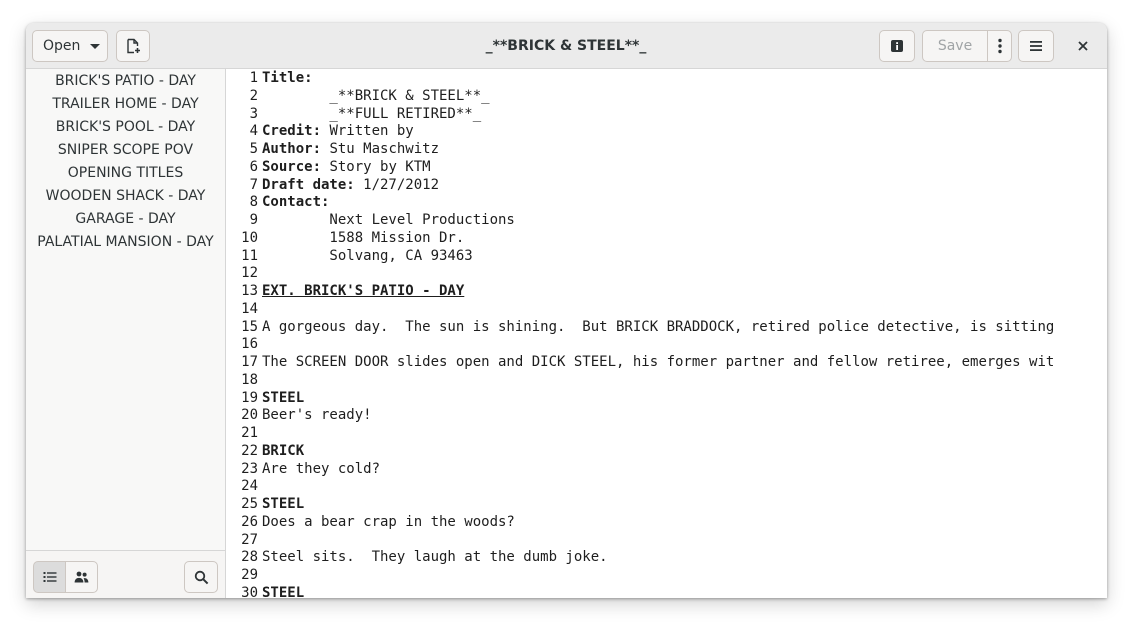 This screenshot has width=1133, height=627. I want to click on line-text: BRICK, so click(281, 452).